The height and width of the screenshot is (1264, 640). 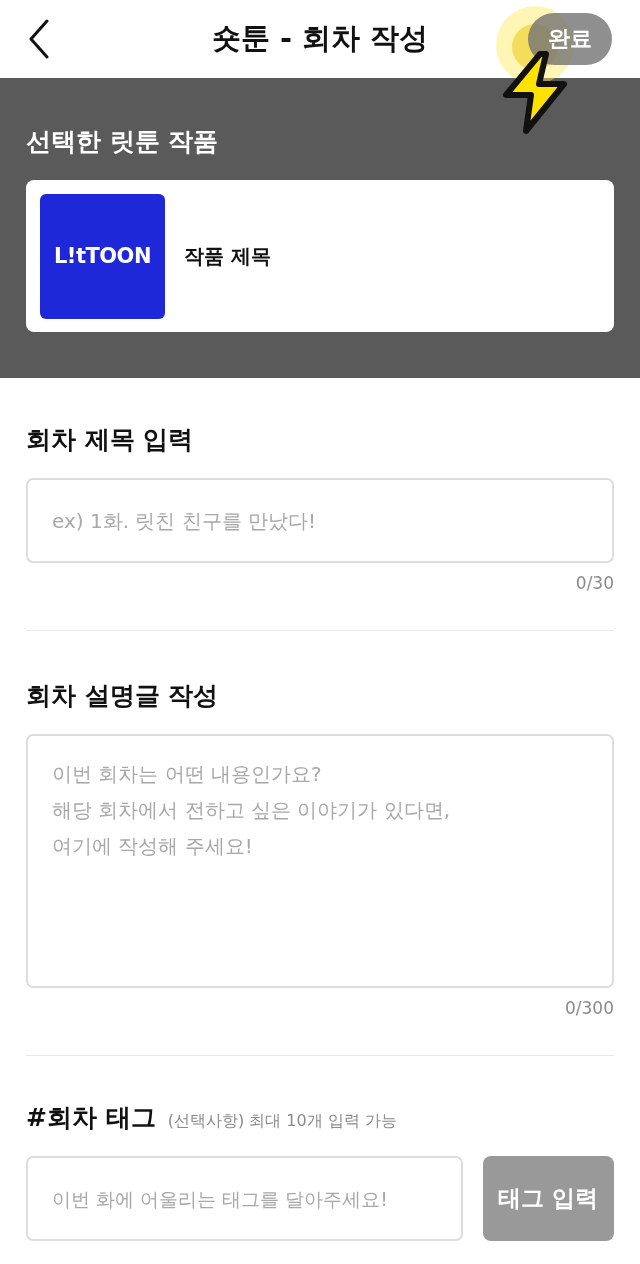 What do you see at coordinates (244, 1198) in the screenshot?
I see `tag-input-field: 이번 화에 어울리는 태그를 달아주세요!` at bounding box center [244, 1198].